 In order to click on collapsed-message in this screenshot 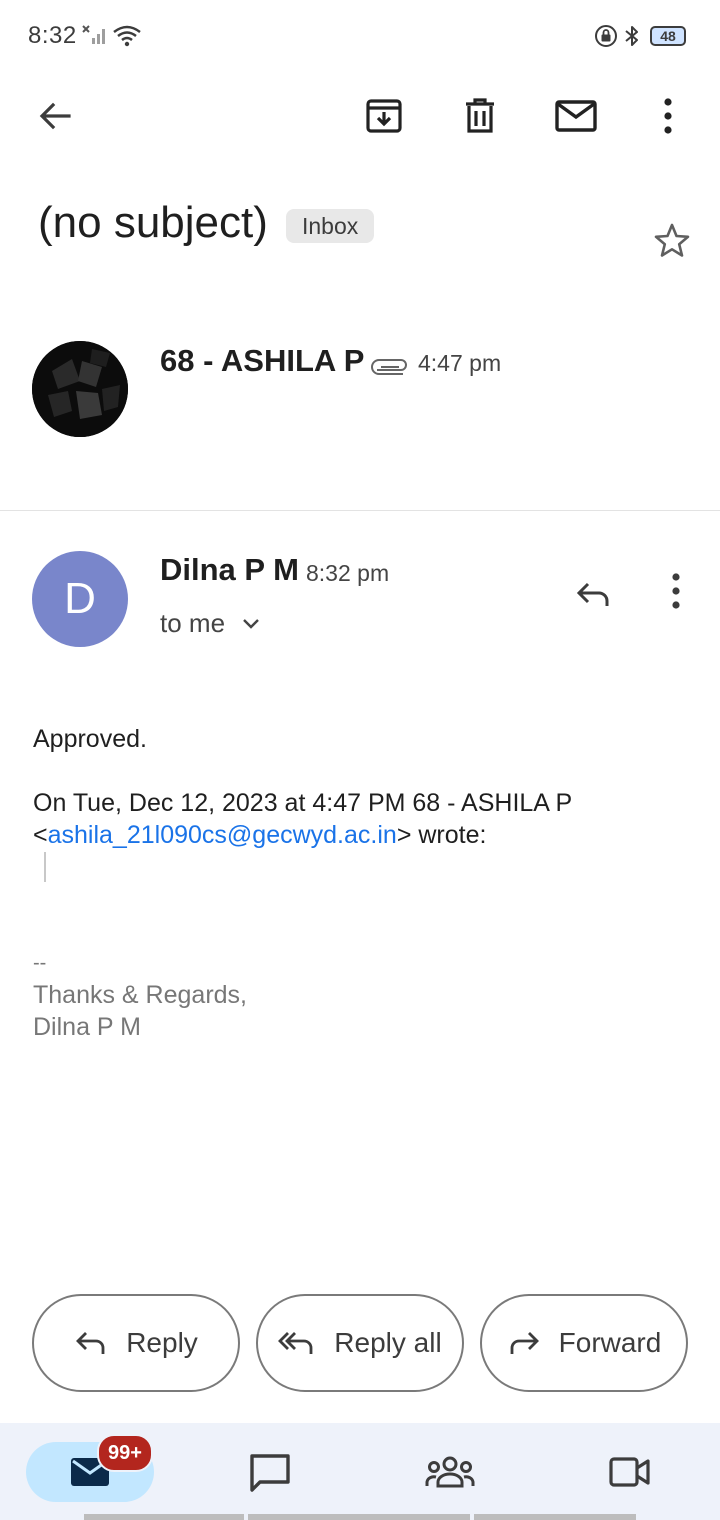, I will do `click(360, 395)`.